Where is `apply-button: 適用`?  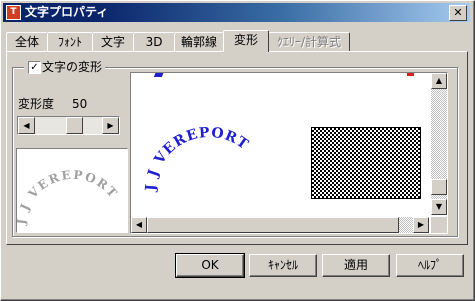 apply-button: 適用 is located at coordinates (356, 265).